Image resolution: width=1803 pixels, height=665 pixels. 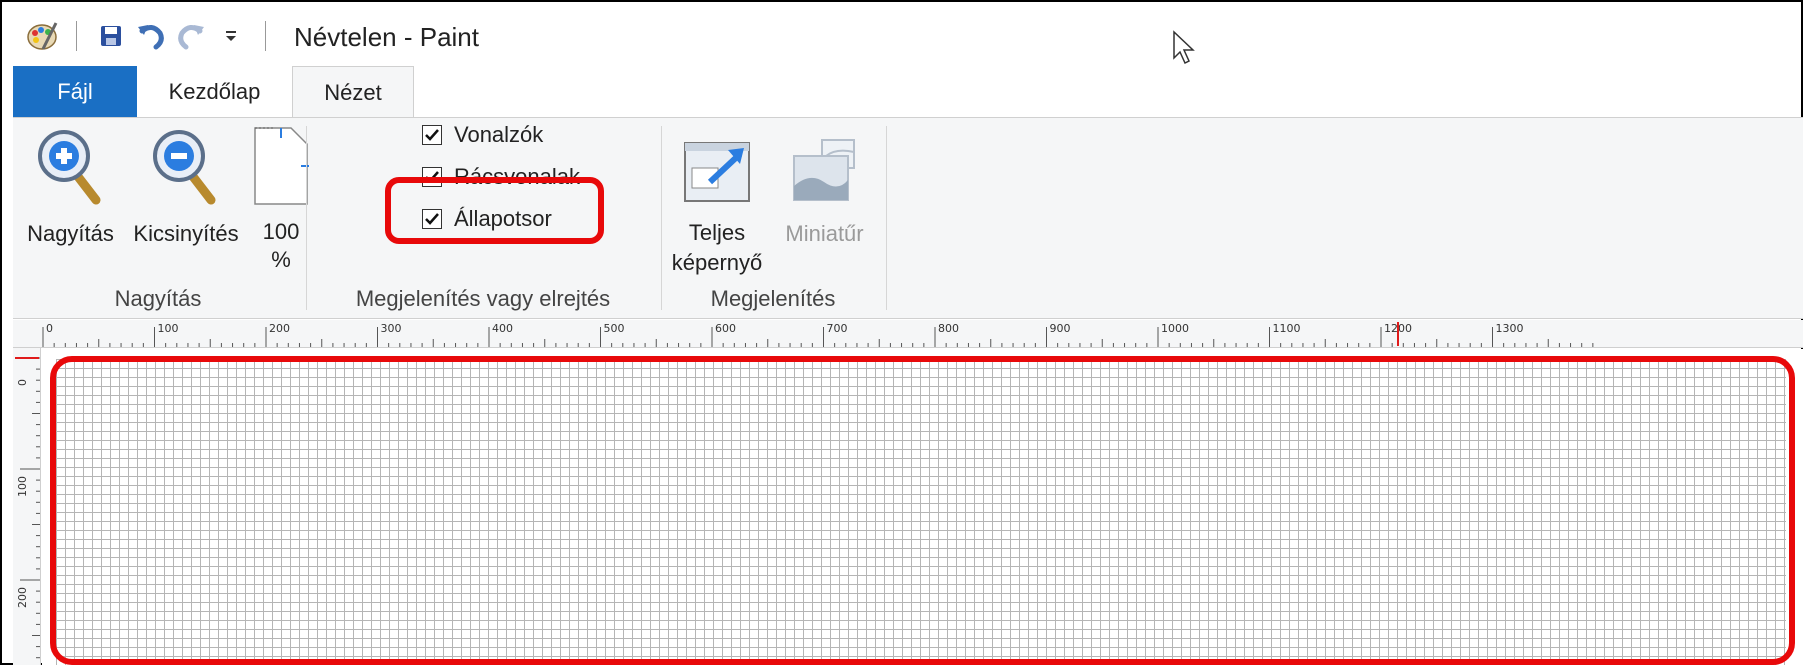 I want to click on ruler-label: 400, so click(x=502, y=328).